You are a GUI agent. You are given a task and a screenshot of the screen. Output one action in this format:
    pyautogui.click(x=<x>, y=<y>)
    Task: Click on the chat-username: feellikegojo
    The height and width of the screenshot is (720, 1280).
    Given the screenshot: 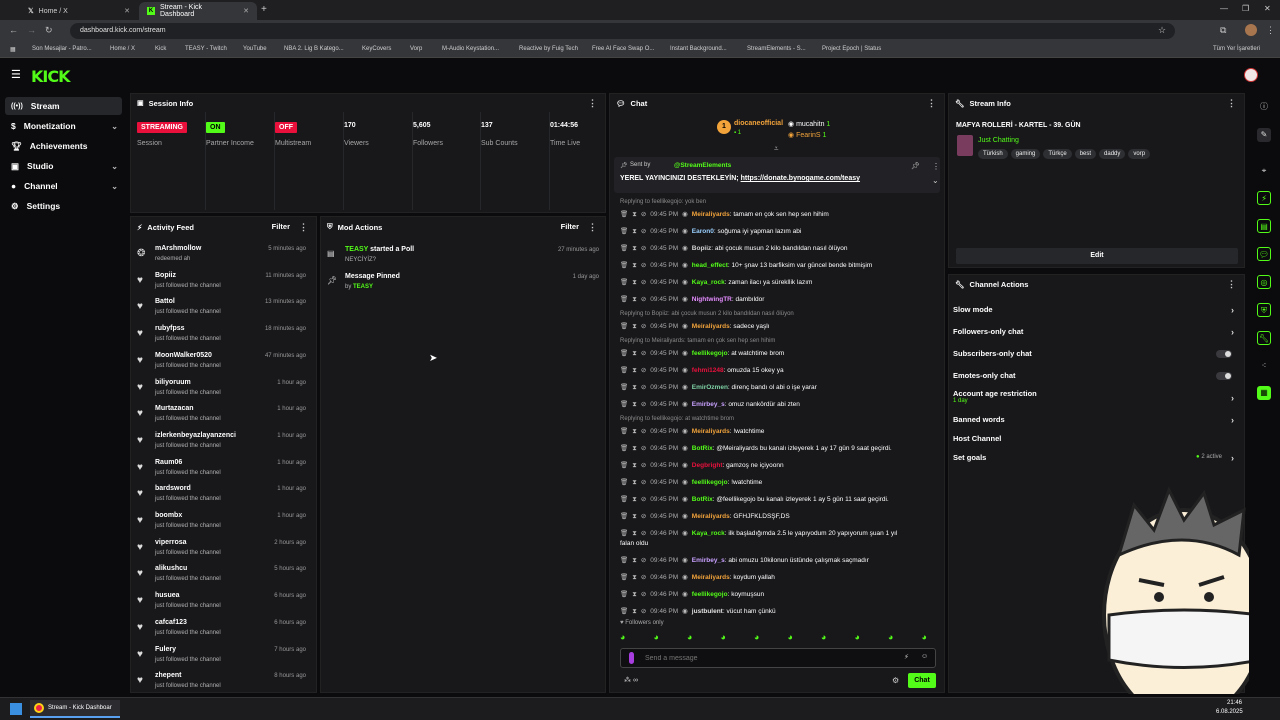 What is the action you would take?
    pyautogui.click(x=710, y=594)
    